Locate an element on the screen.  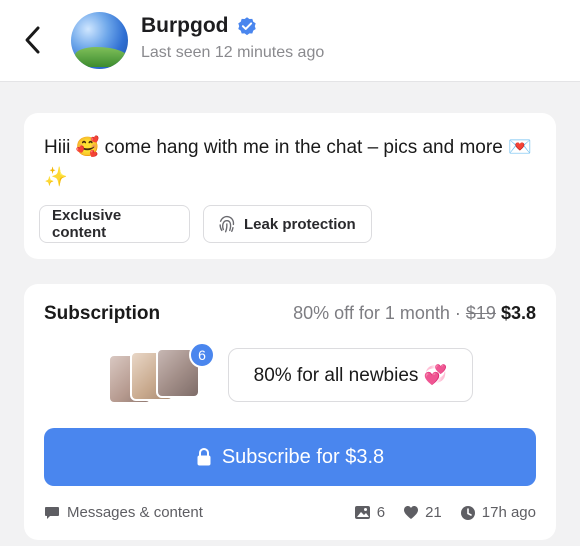
back-chevron-icon is located at coordinates (32, 40).